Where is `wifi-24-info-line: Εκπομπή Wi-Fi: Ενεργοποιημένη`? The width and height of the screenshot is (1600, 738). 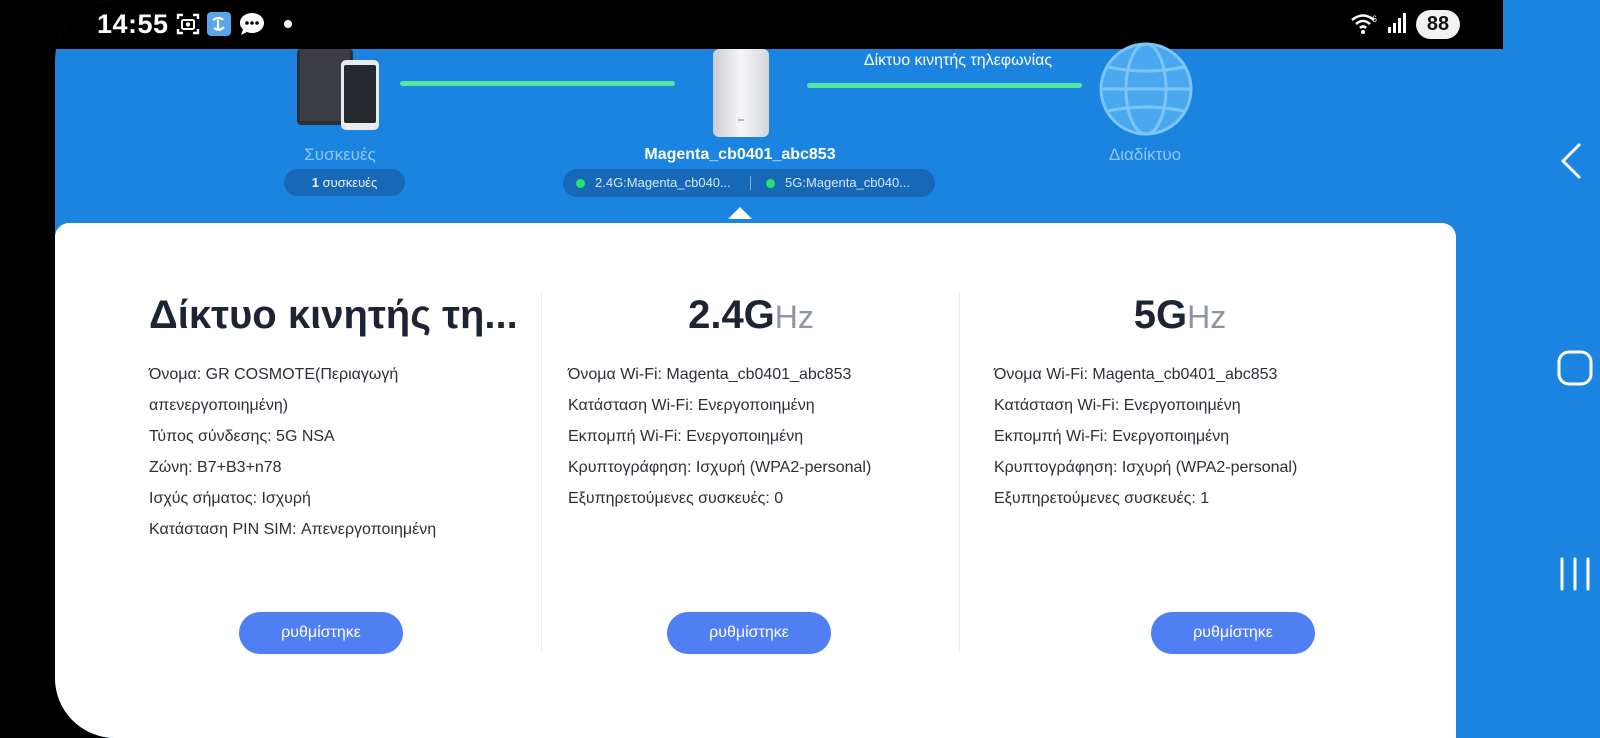 wifi-24-info-line: Εκπομπή Wi-Fi: Ενεργοποιημένη is located at coordinates (686, 436).